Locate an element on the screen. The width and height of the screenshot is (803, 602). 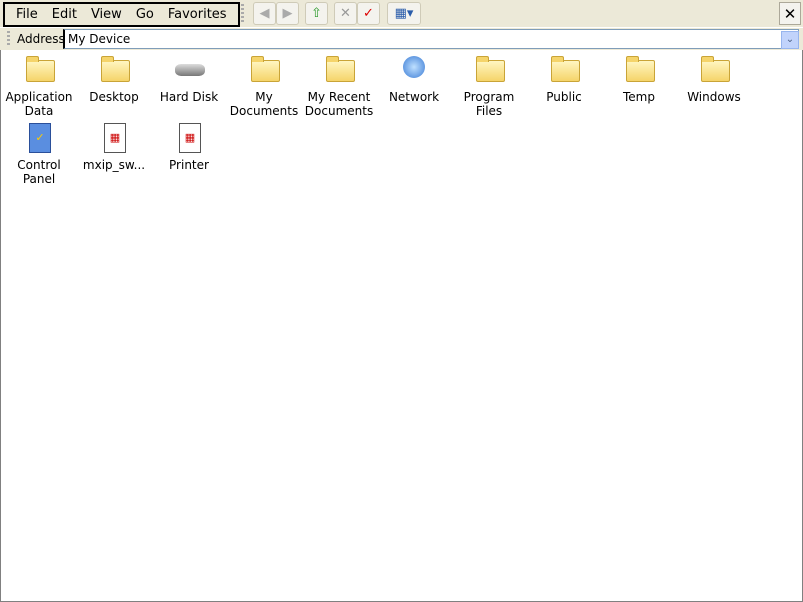
file-item: ✓ Control Panel is located at coordinates (39, 154).